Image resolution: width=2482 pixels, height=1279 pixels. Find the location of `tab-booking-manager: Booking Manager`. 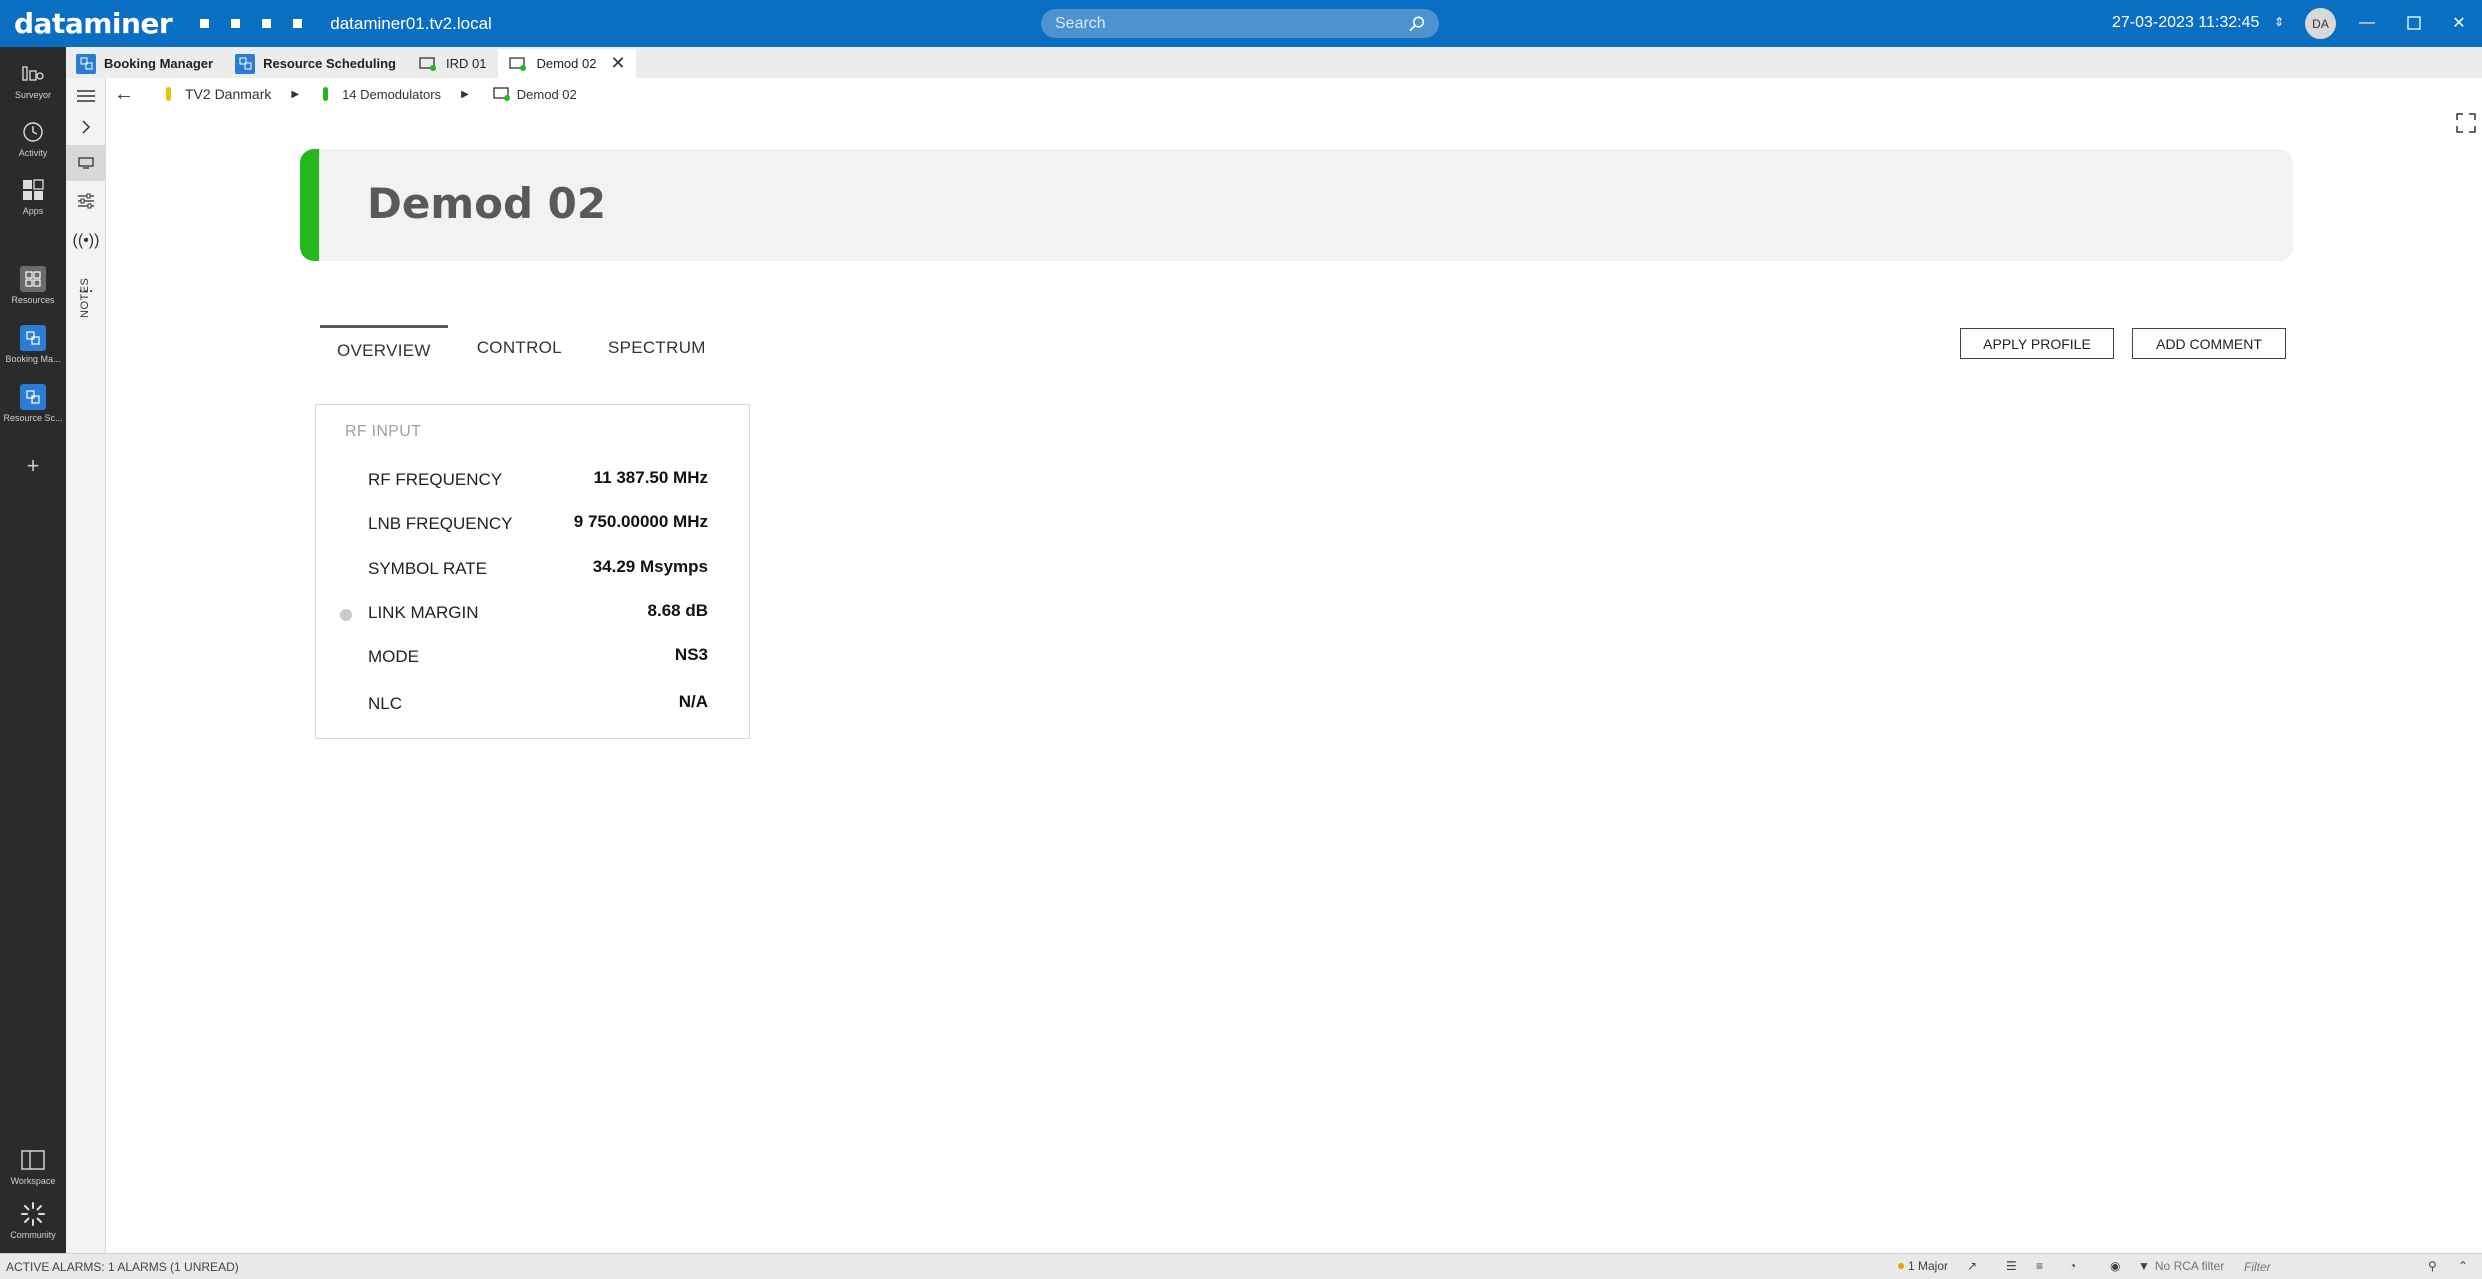

tab-booking-manager: Booking Manager is located at coordinates (144, 63).